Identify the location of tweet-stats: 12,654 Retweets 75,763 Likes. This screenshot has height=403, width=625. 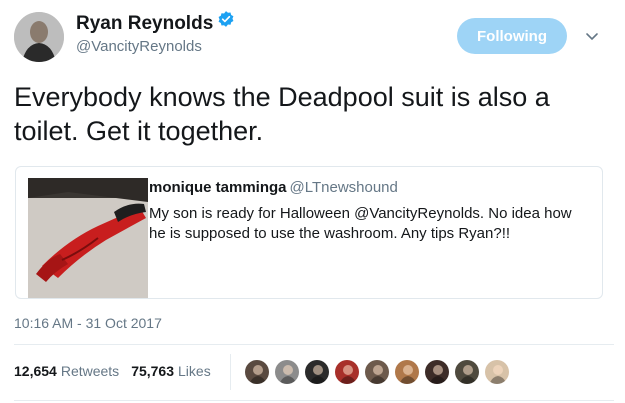
(112, 371).